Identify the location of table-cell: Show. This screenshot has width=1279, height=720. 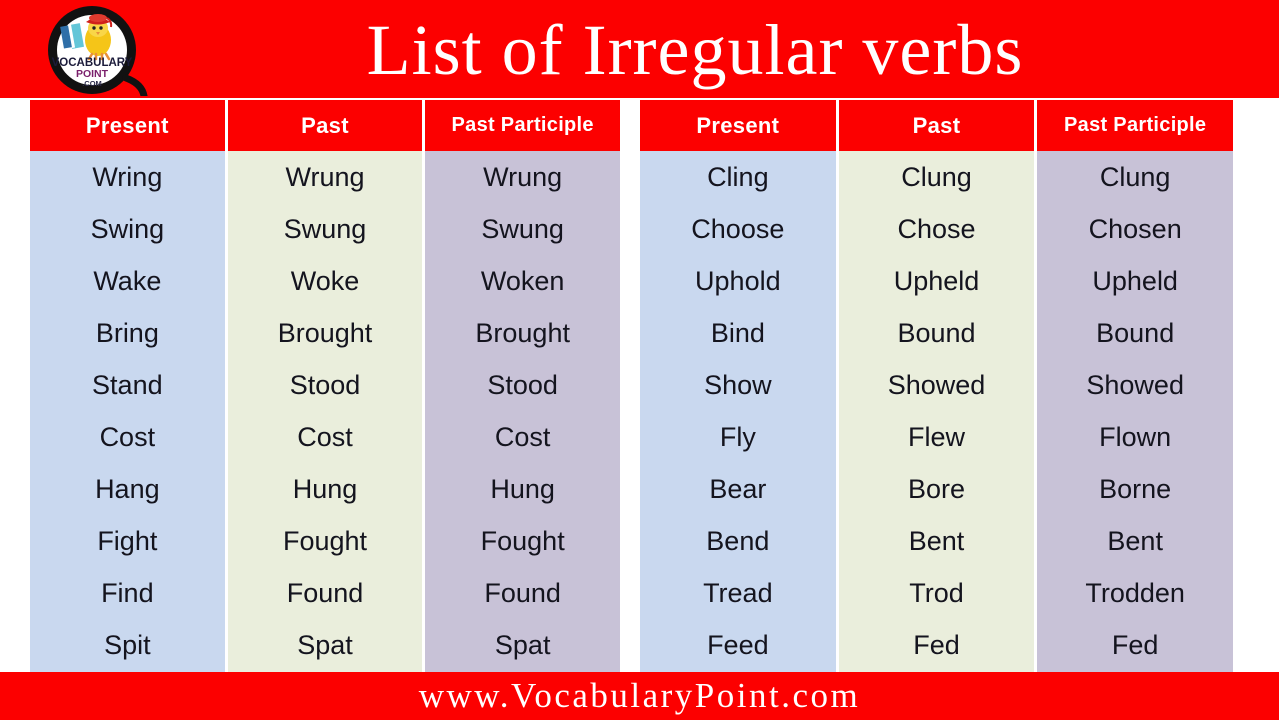
(738, 384).